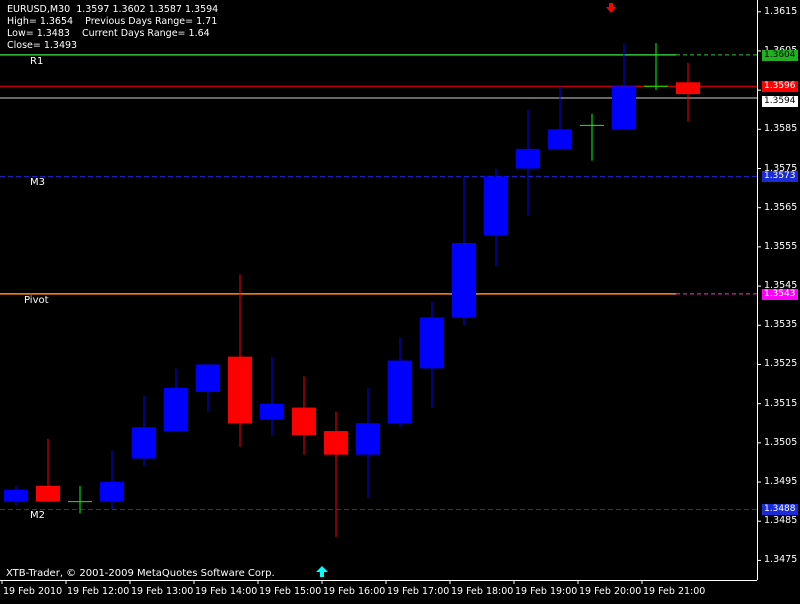 The image size is (800, 604). I want to click on price-tick-label: 1.3525, so click(781, 364).